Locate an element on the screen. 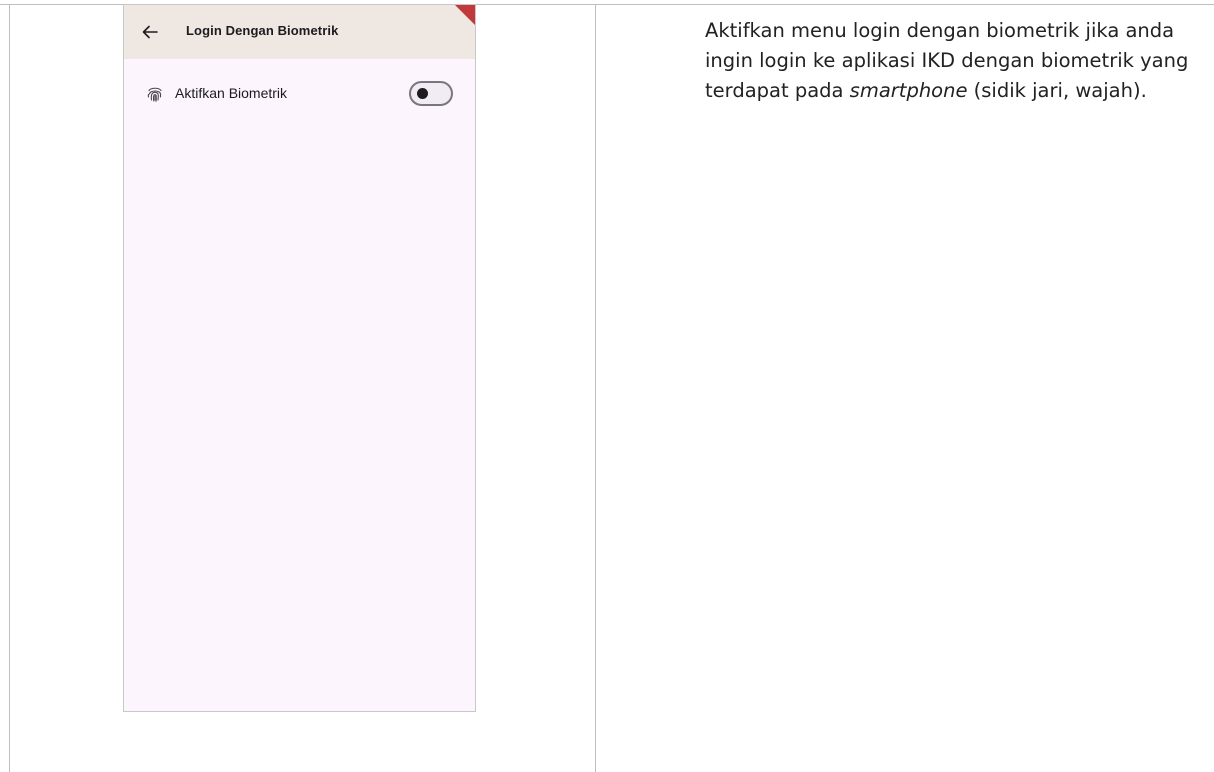  biometric-toggle is located at coordinates (431, 93).